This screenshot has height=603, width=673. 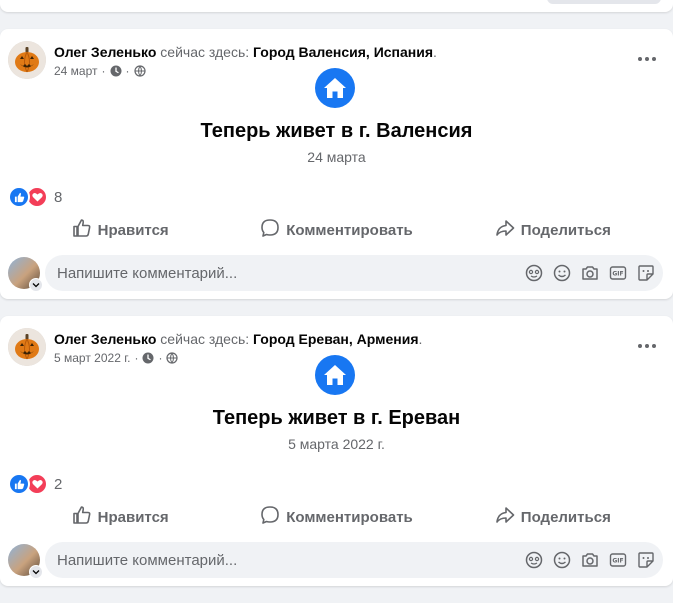 I want to click on post-meta: 5 март 2022 г. · ·, so click(x=116, y=358).